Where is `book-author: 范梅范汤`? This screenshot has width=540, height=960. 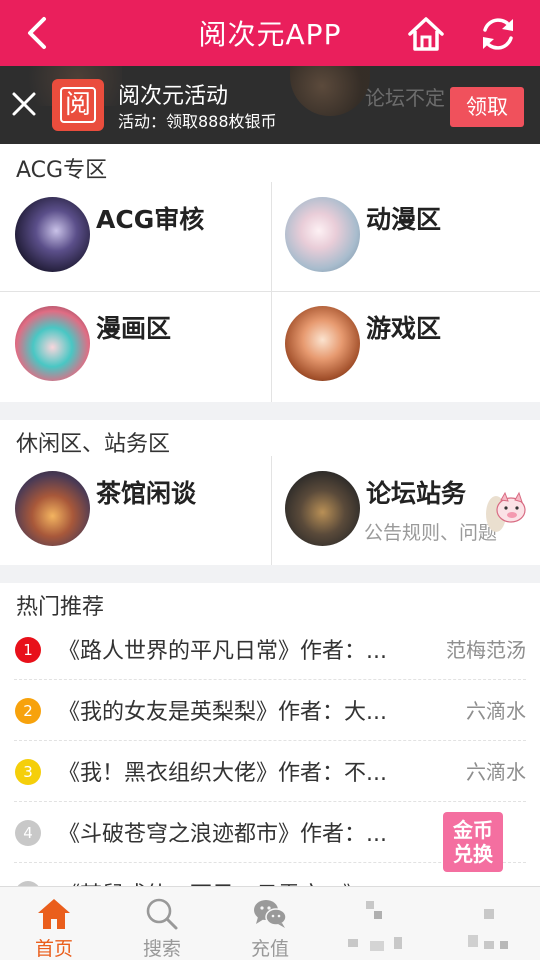
book-author: 范梅范汤 is located at coordinates (486, 650).